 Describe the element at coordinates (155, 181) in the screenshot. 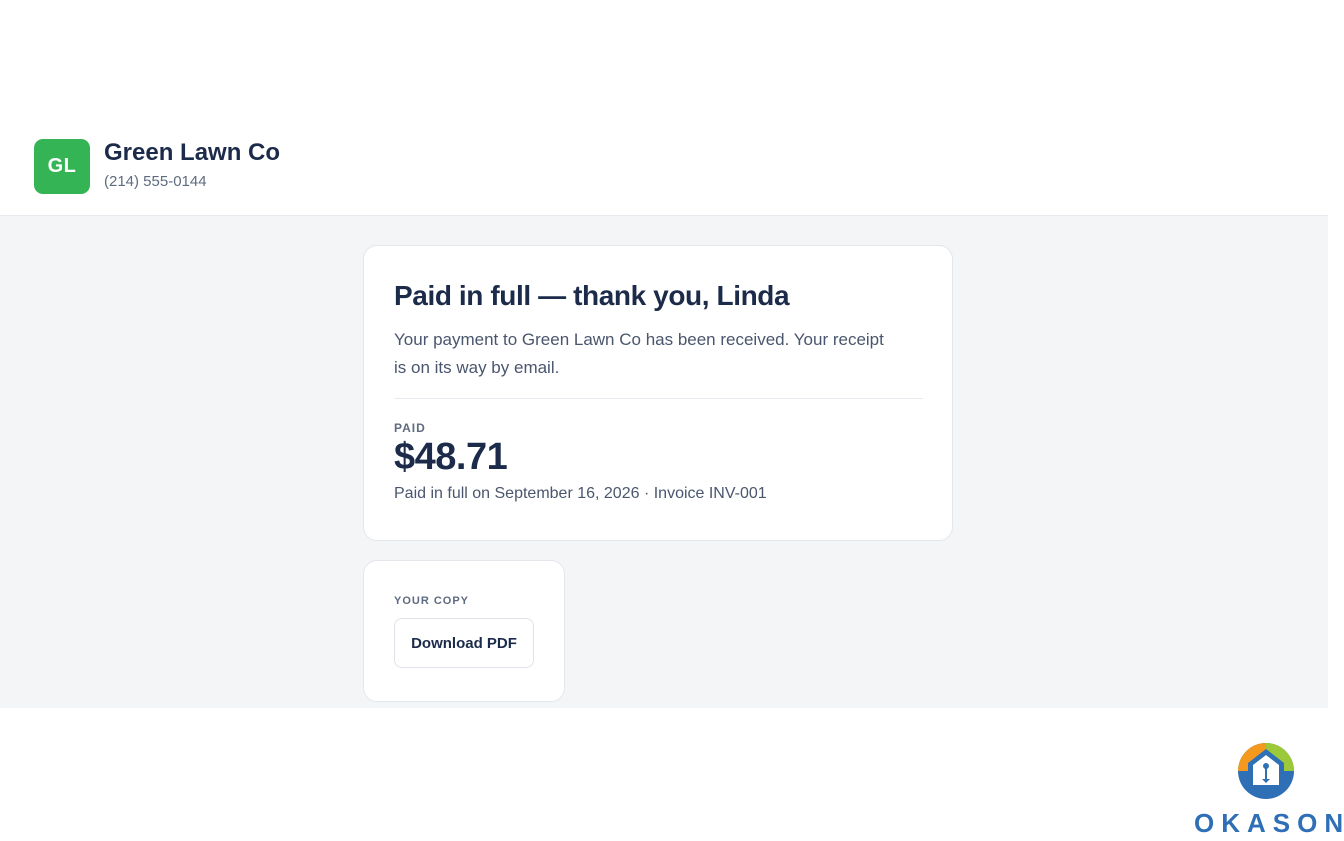

I see `business-phone: (214) 555-0144` at that location.